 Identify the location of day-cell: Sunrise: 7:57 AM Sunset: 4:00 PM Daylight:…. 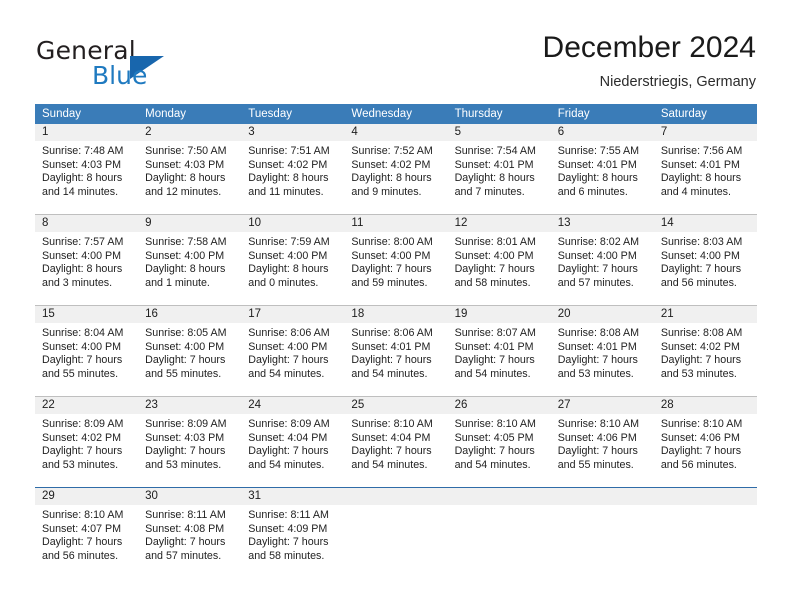
(86, 268).